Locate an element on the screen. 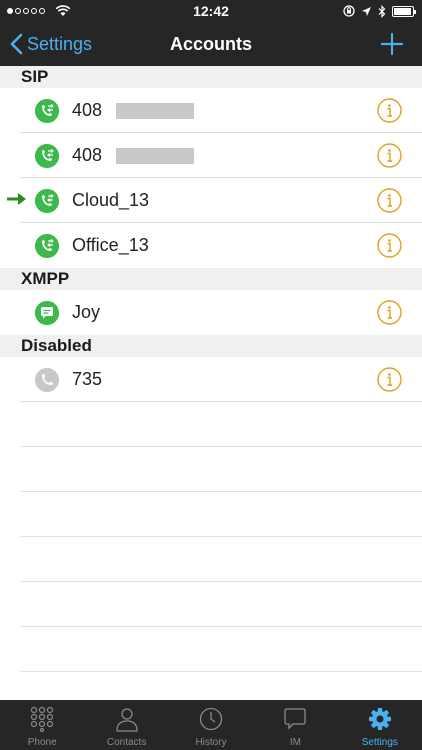  account-name: Joy is located at coordinates (86, 312).